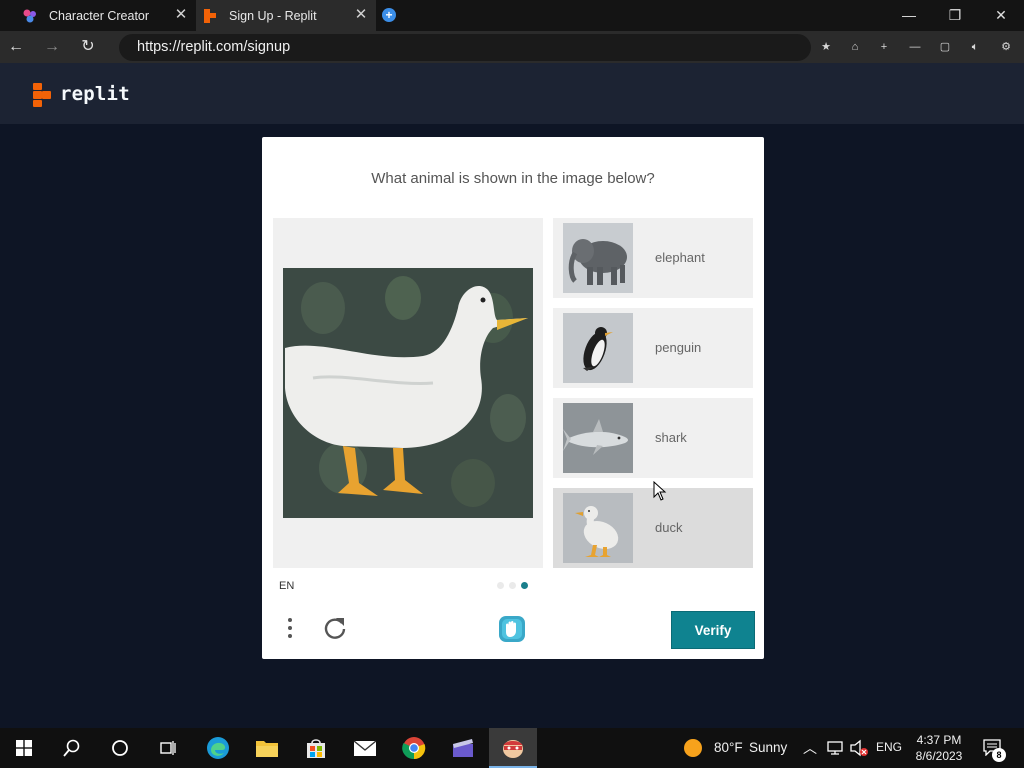 Image resolution: width=1024 pixels, height=768 pixels. Describe the element at coordinates (909, 15) in the screenshot. I see `minimize-icon: —` at that location.